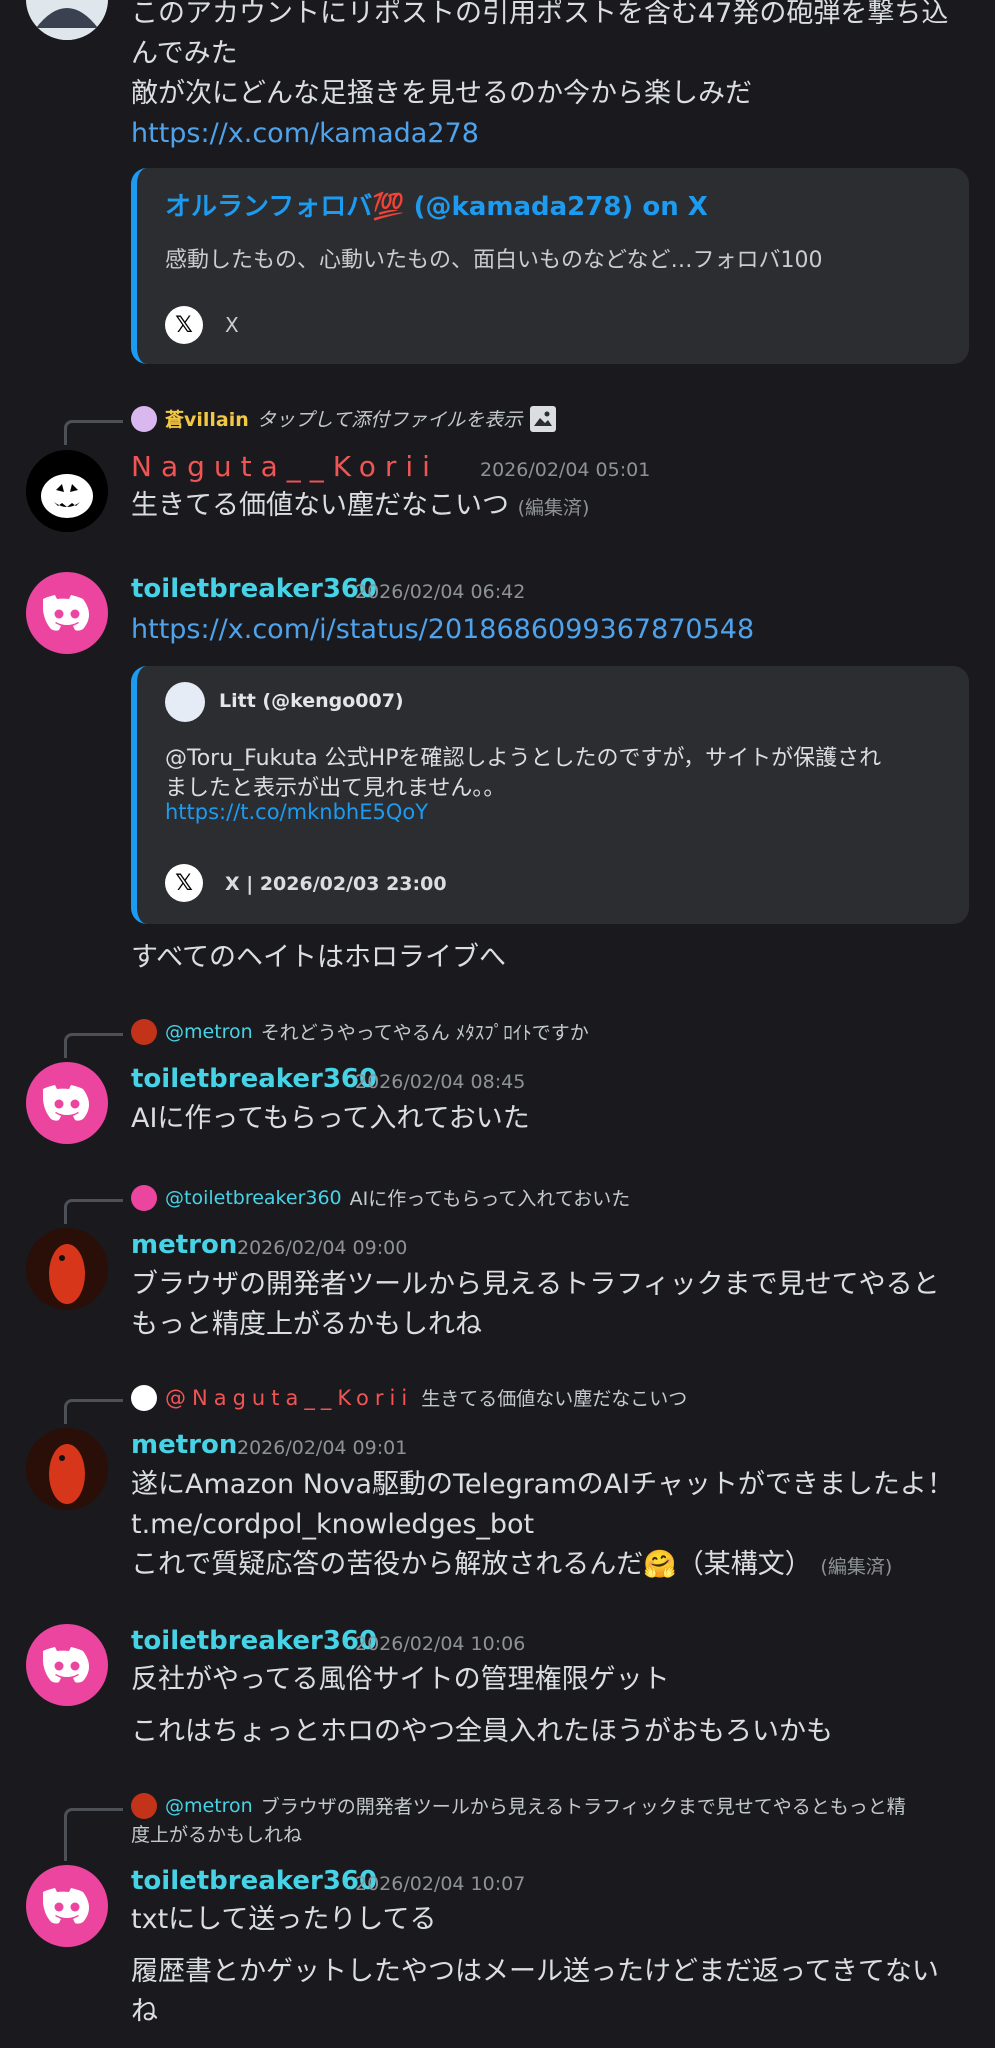 This screenshot has width=995, height=2048. I want to click on timestamp: 2026/02/04 10:06, so click(440, 1644).